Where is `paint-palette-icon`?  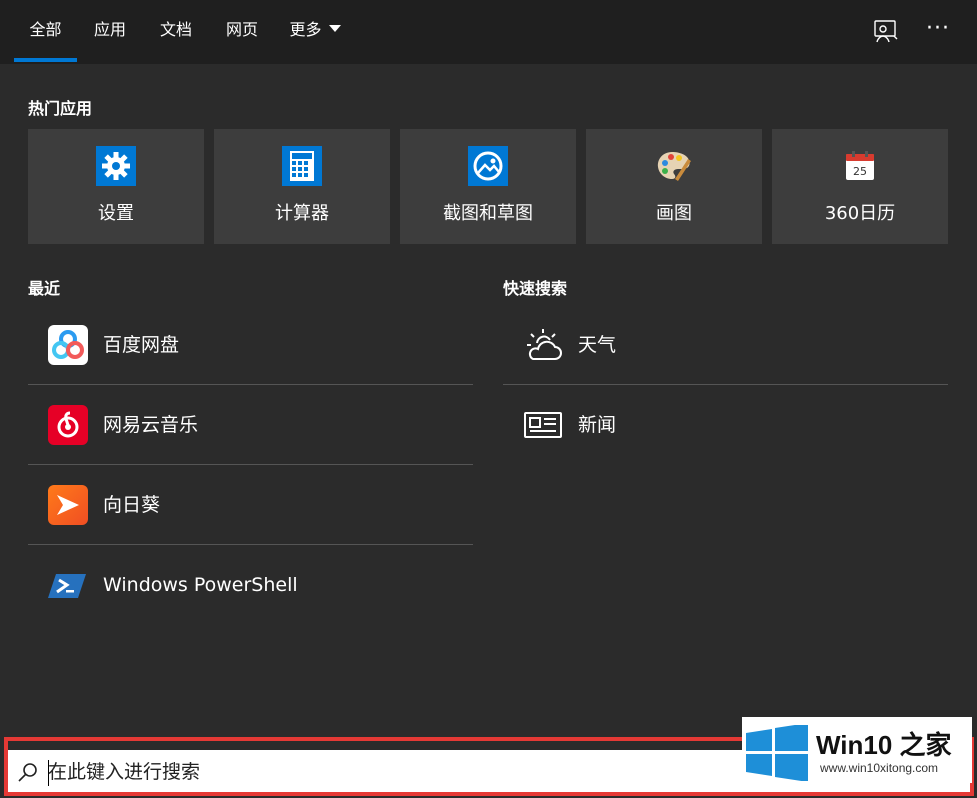 paint-palette-icon is located at coordinates (674, 166).